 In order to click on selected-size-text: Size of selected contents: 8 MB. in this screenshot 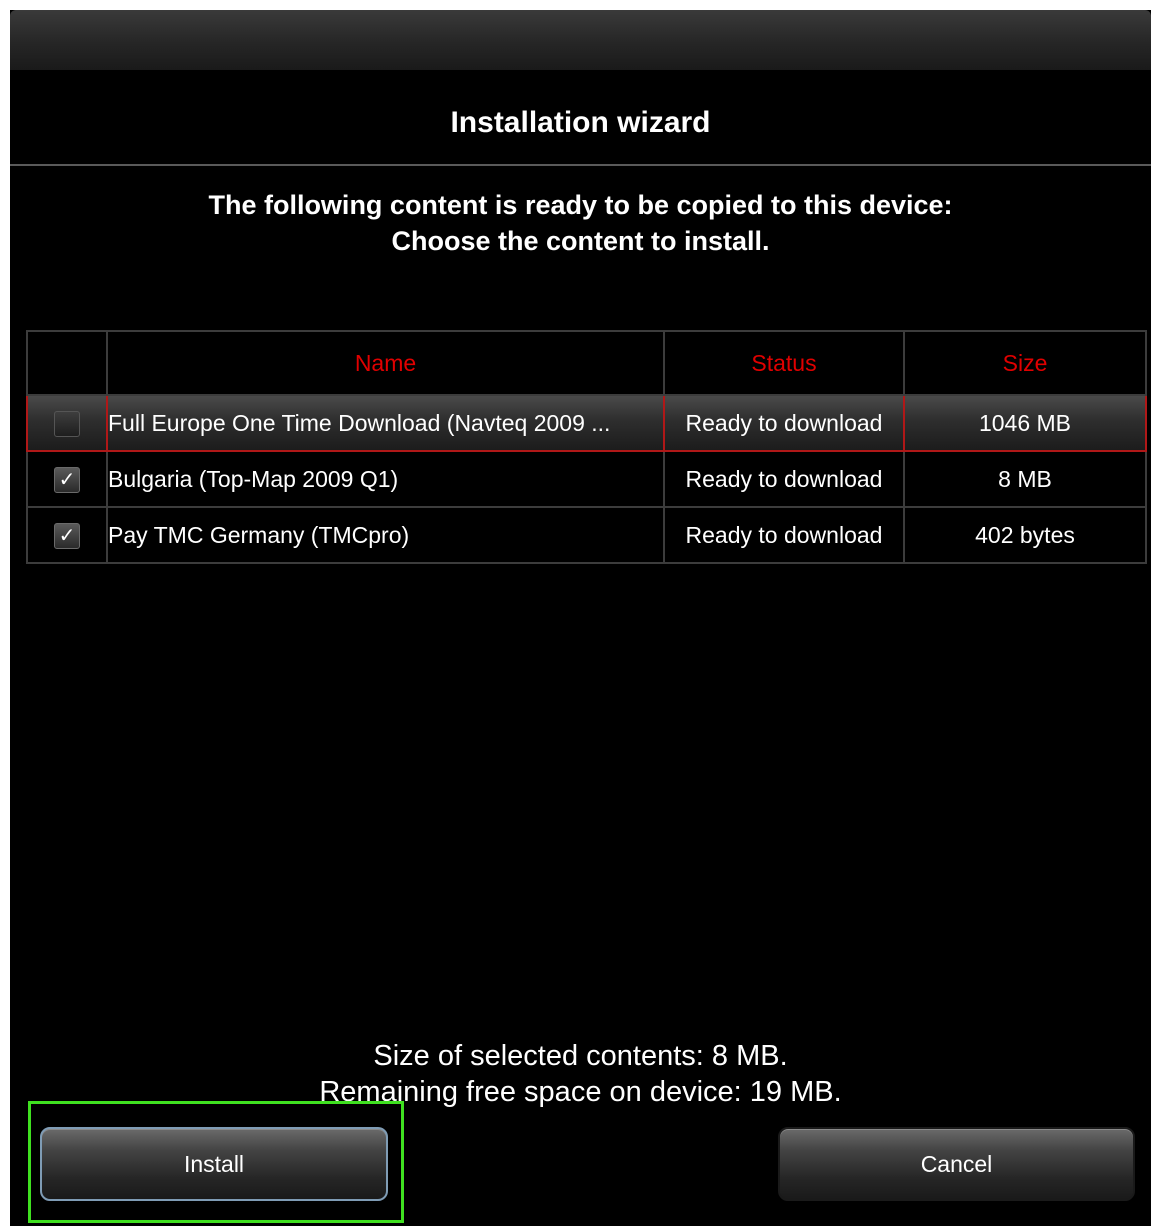, I will do `click(580, 1056)`.